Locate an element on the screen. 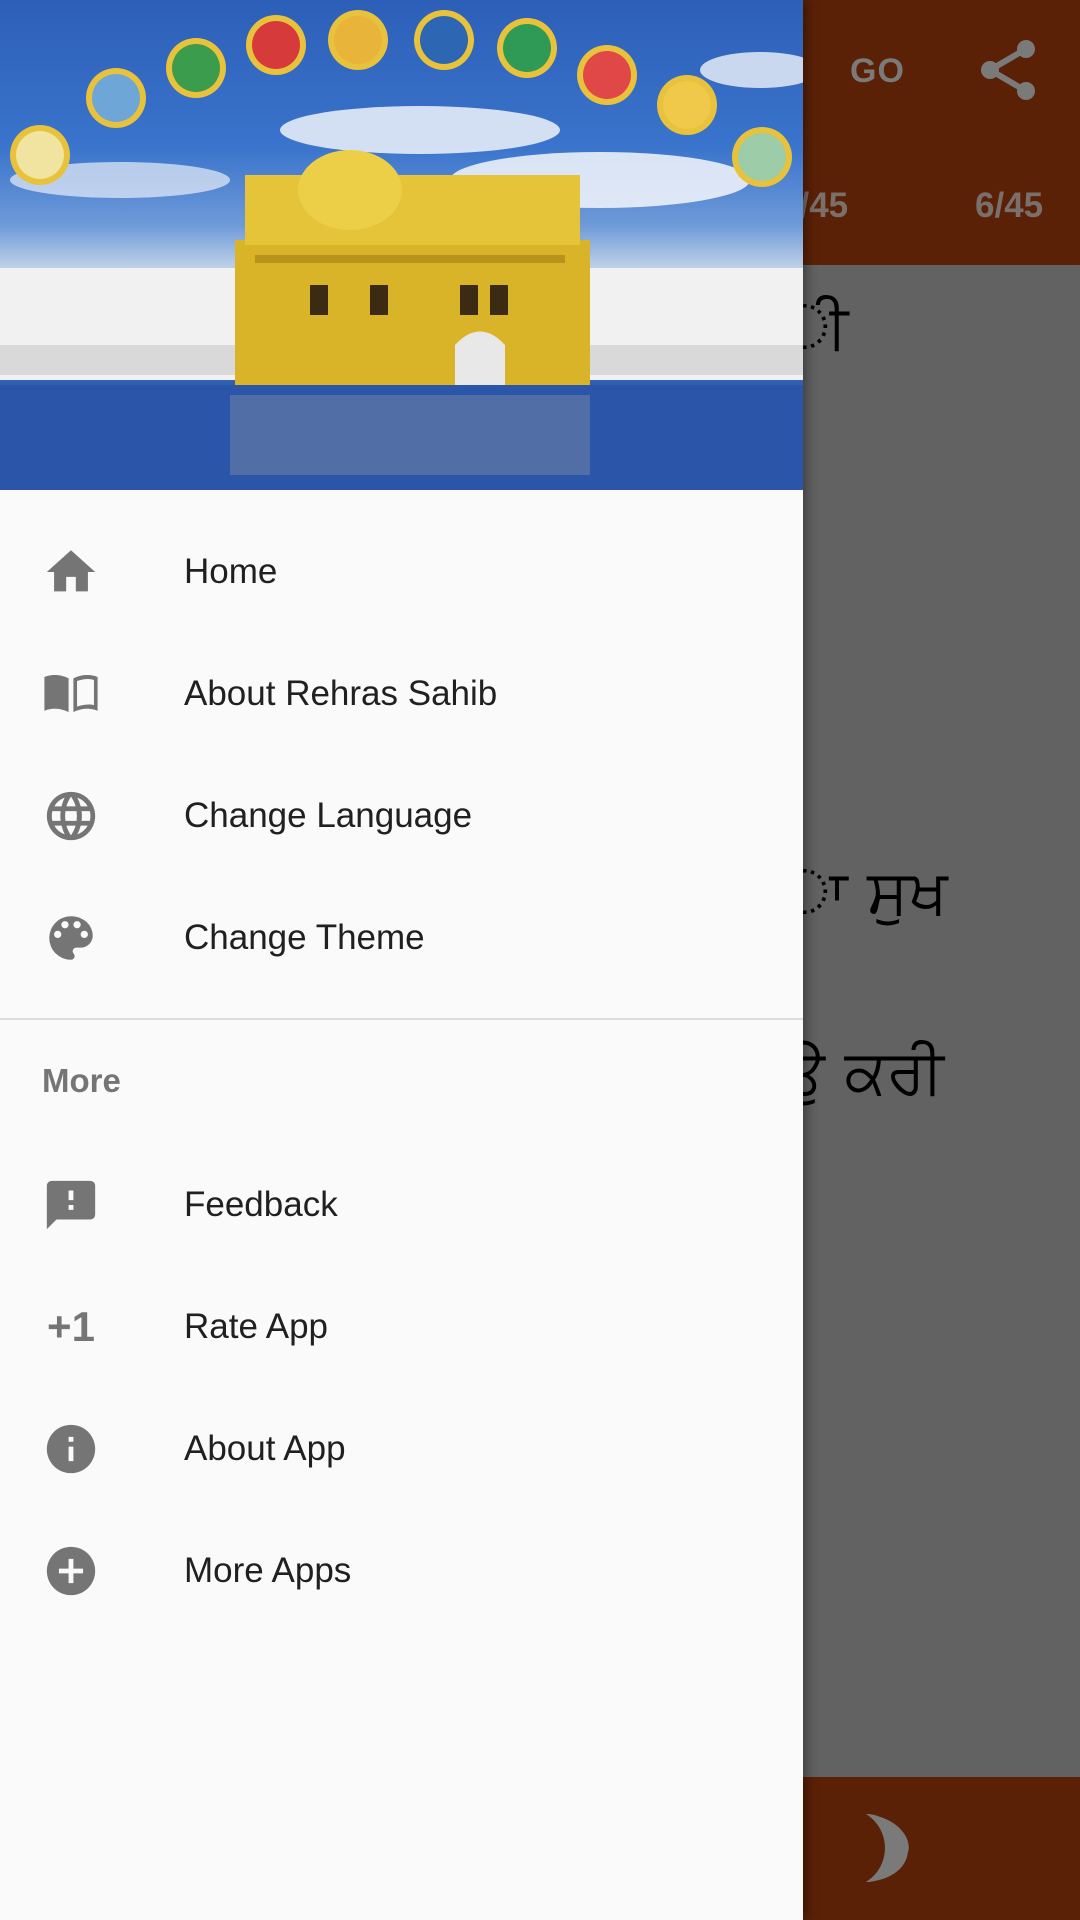 This screenshot has height=1920, width=1080. drawer-item-label: About App is located at coordinates (265, 1448).